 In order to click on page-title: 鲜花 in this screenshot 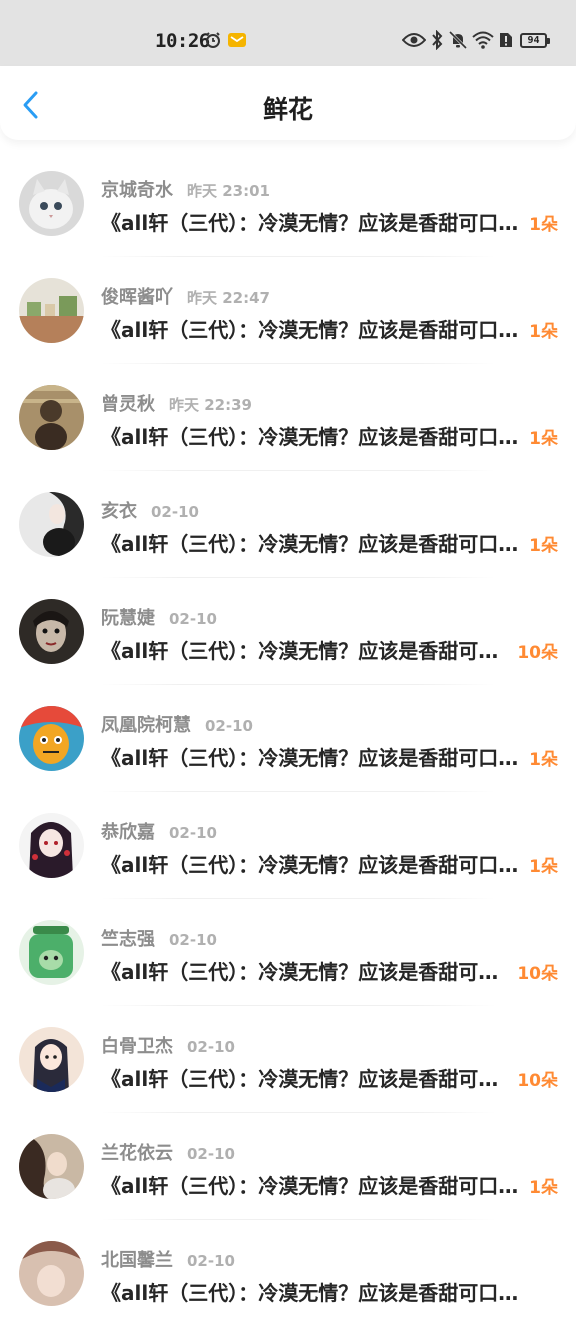, I will do `click(287, 109)`.